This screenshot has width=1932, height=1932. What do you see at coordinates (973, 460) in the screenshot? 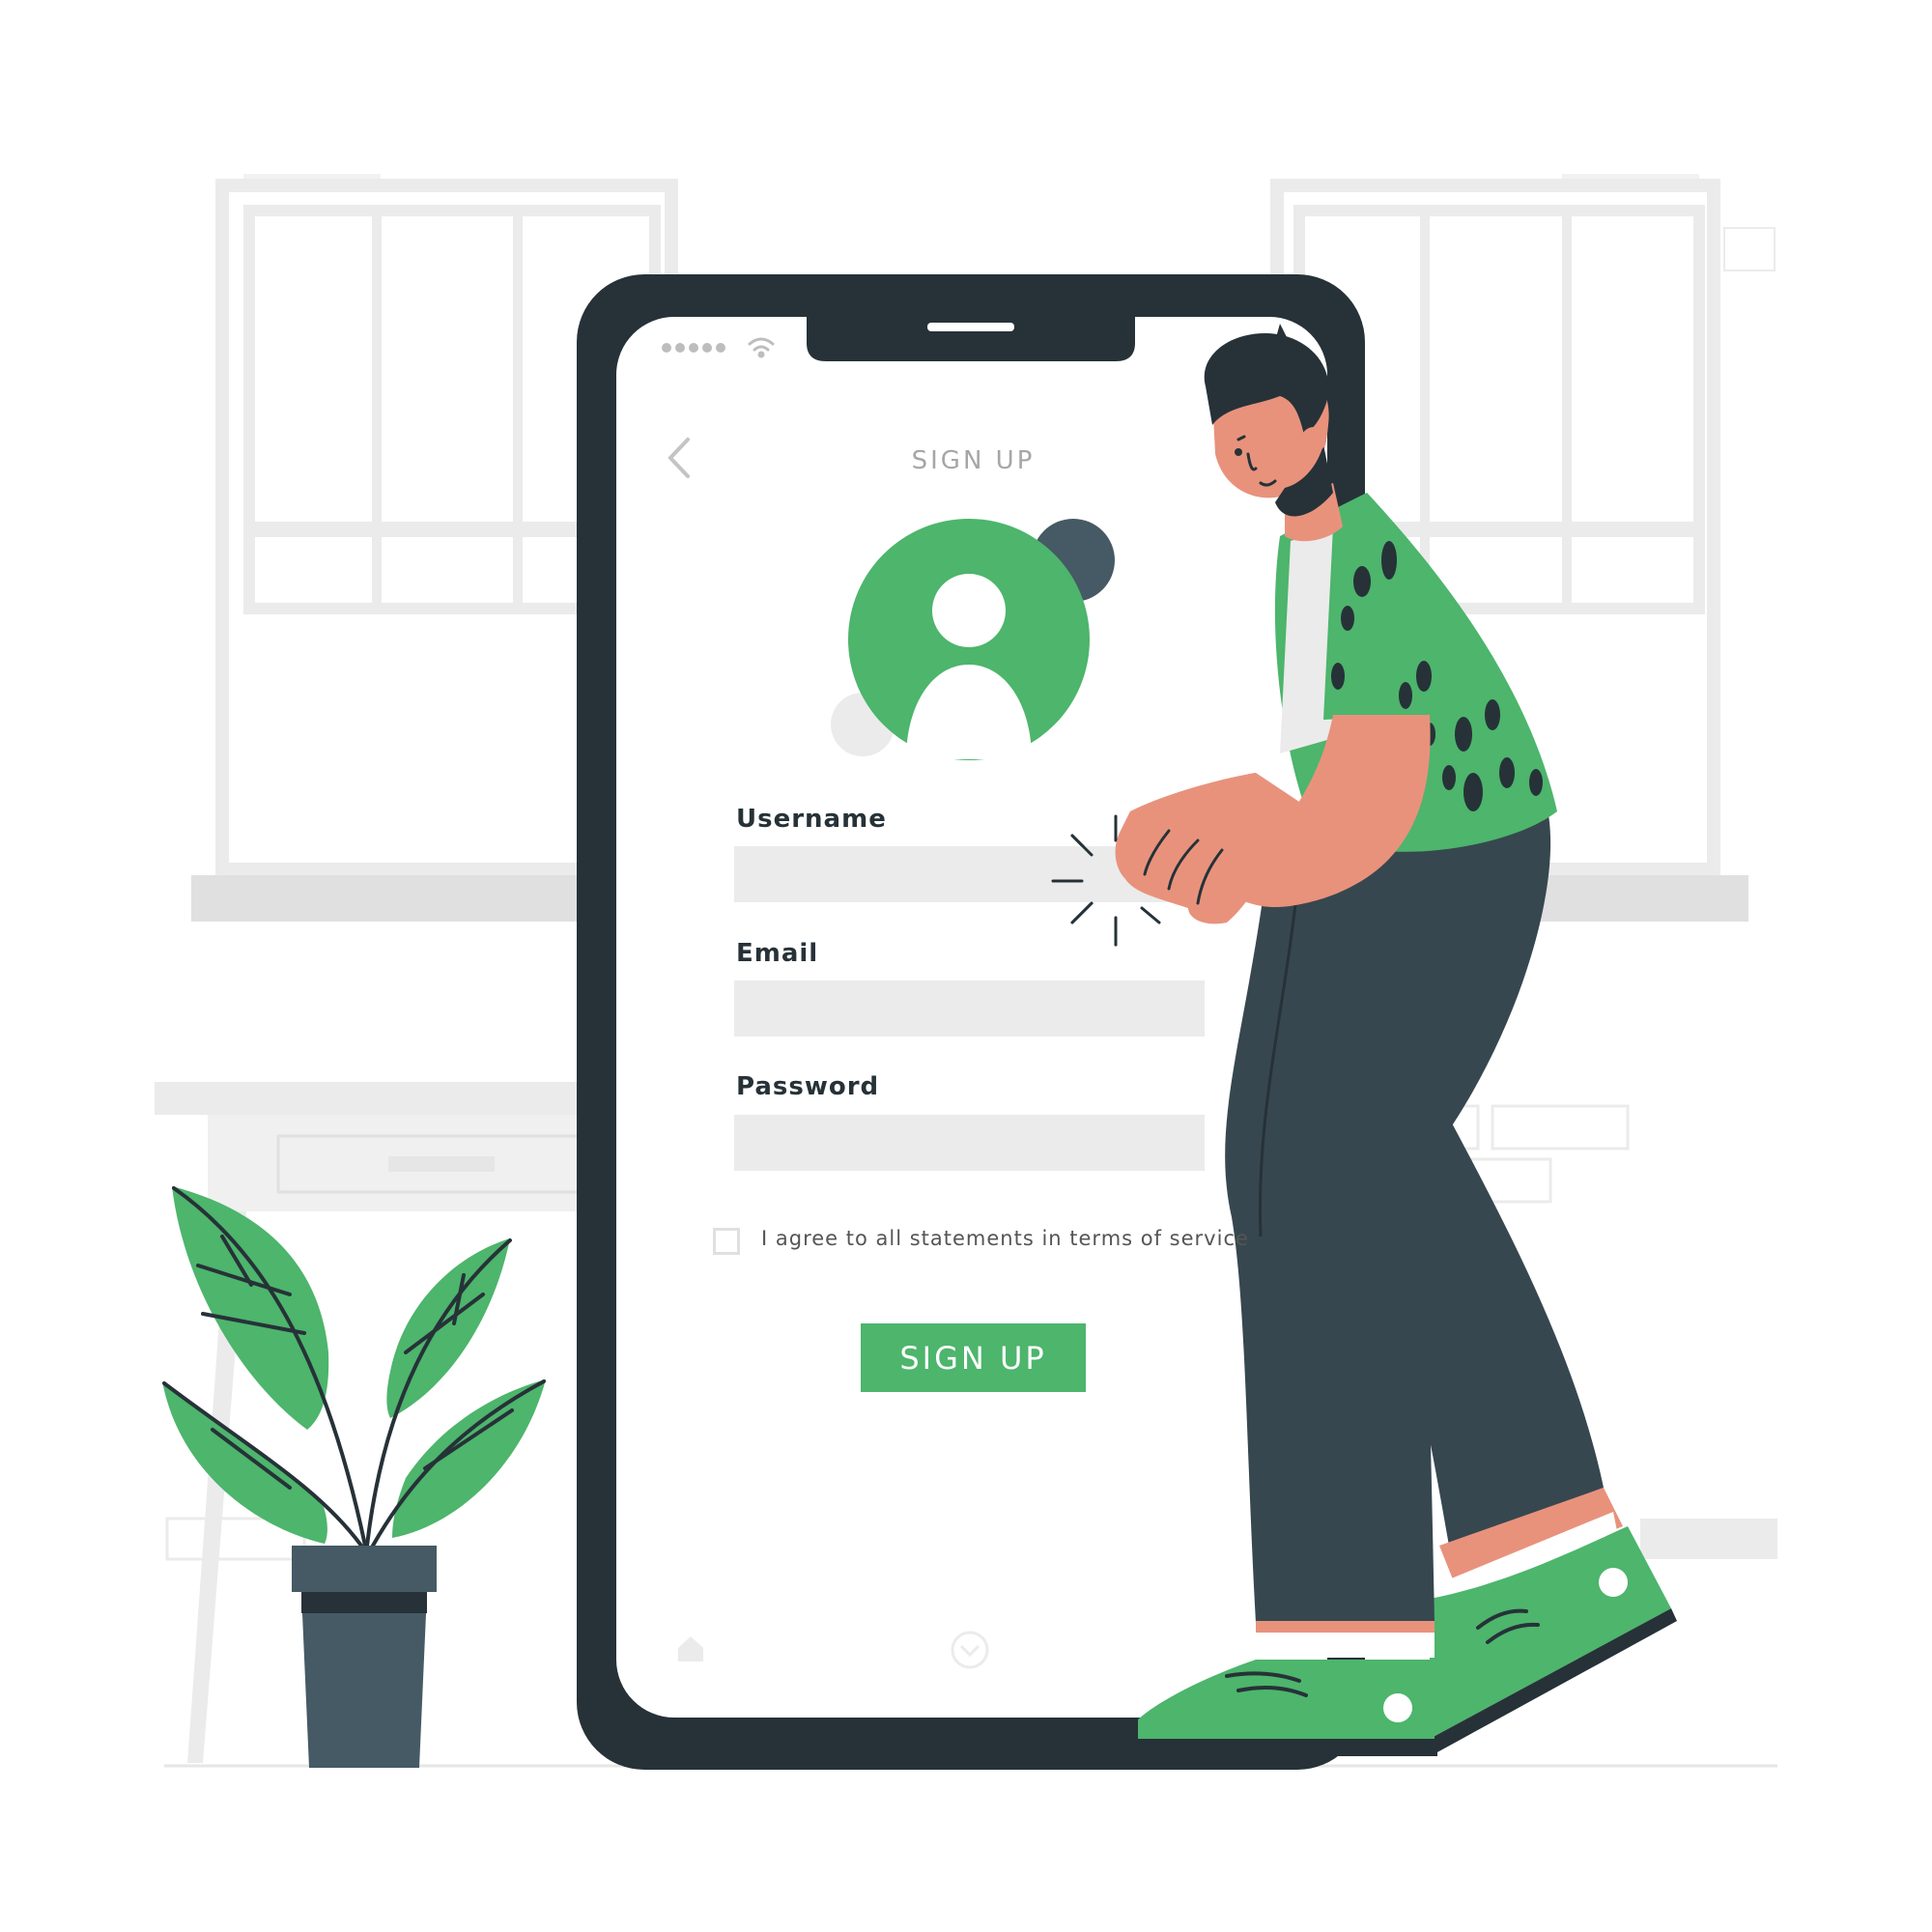
I see `page-title: SIGN UP` at bounding box center [973, 460].